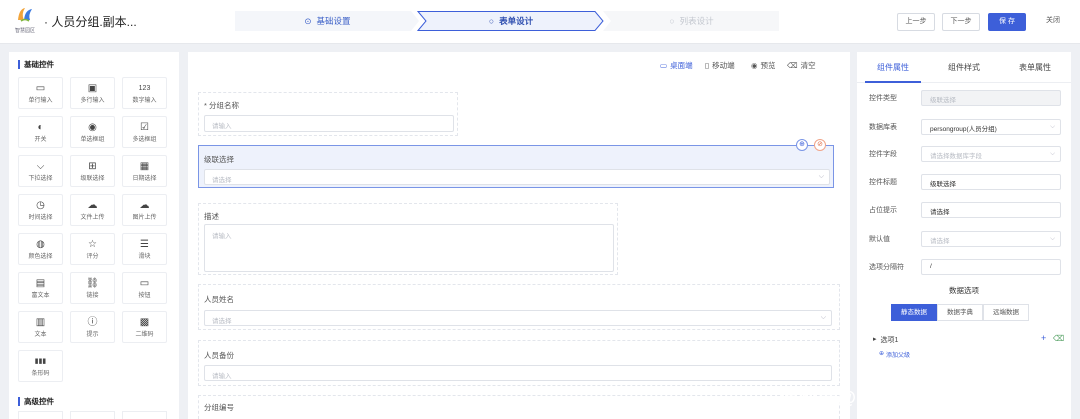 The image size is (1080, 419). Describe the element at coordinates (40, 296) in the screenshot. I see `tile-label: 富文本` at that location.